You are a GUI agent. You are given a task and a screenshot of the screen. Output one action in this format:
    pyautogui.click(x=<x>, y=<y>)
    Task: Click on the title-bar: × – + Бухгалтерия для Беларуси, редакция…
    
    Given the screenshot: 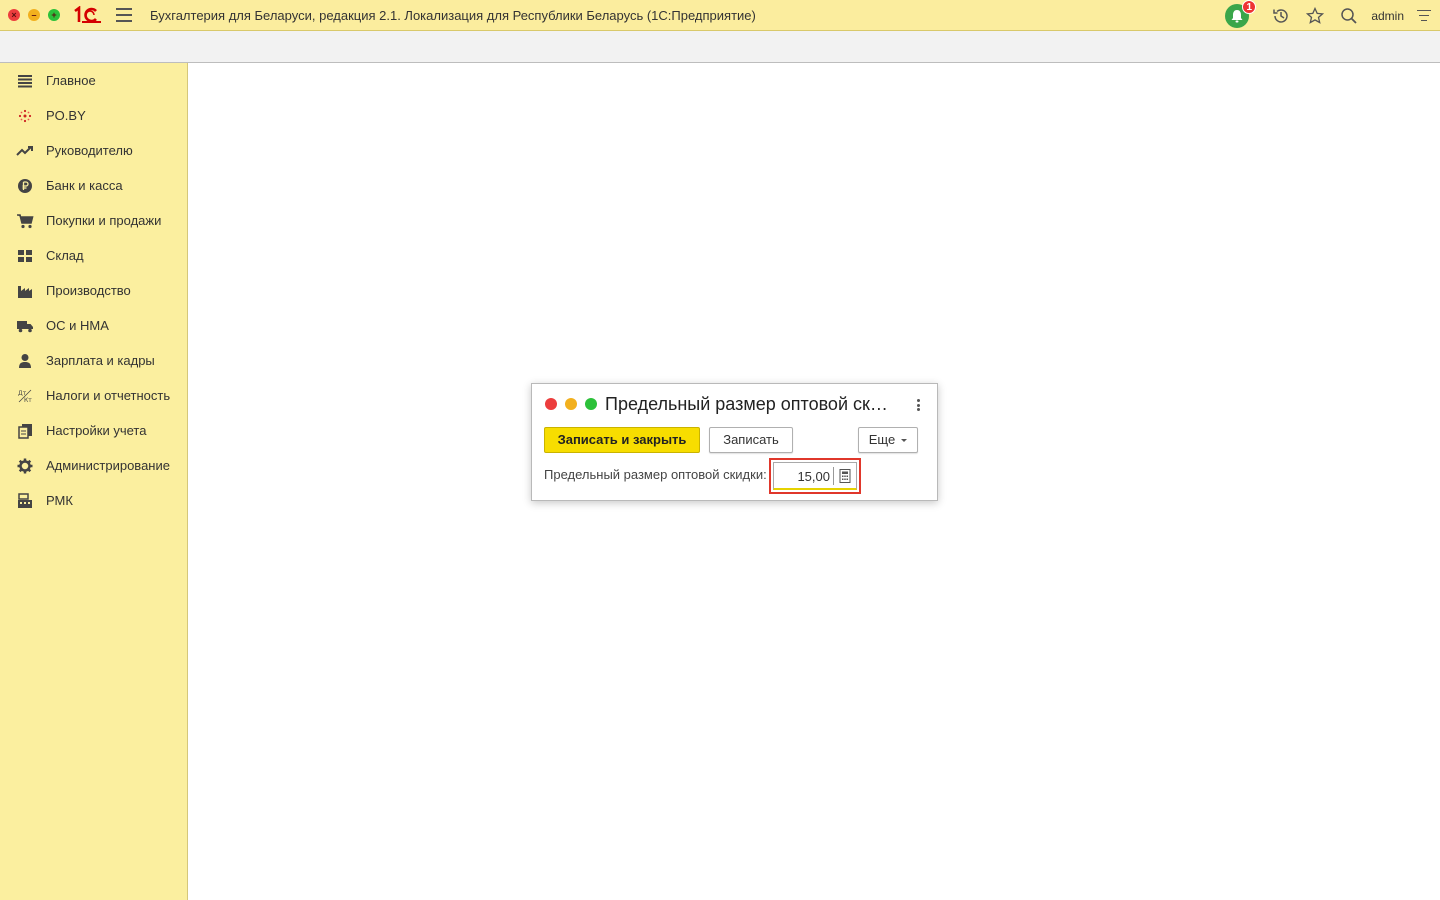 What is the action you would take?
    pyautogui.click(x=720, y=15)
    